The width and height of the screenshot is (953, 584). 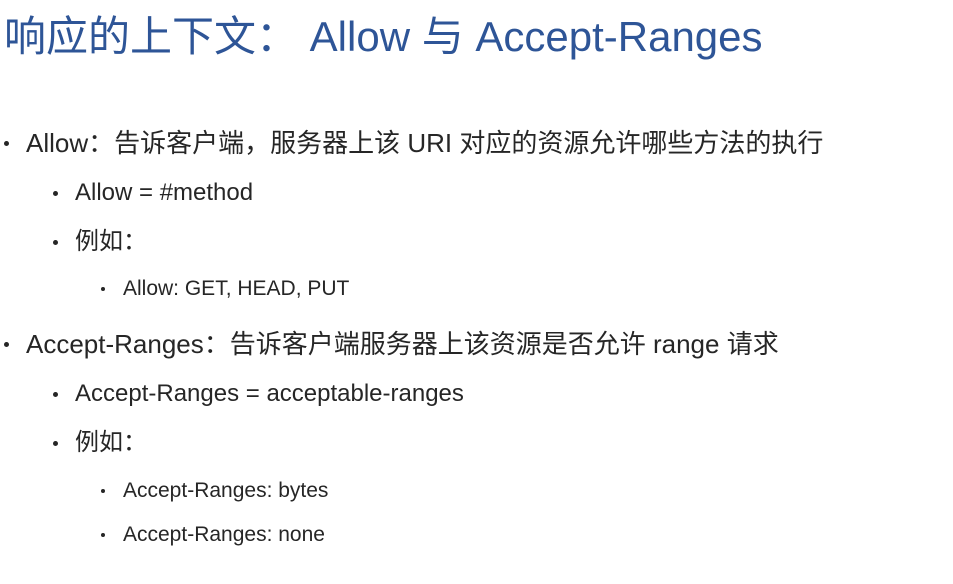 What do you see at coordinates (269, 393) in the screenshot?
I see `bullet-accept-ranges-syntax-text: Accept-Ranges = acceptable-ranges` at bounding box center [269, 393].